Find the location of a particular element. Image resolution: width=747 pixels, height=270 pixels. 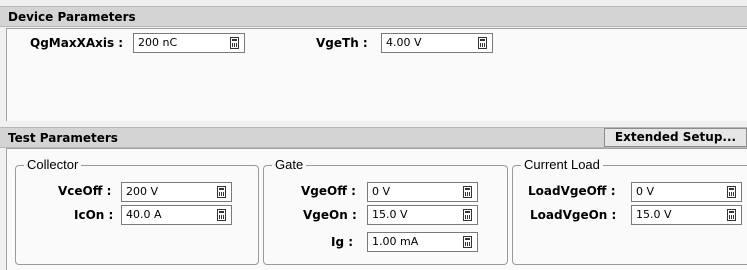

qgmax-label: QgMaxXAxis : is located at coordinates (77, 43).